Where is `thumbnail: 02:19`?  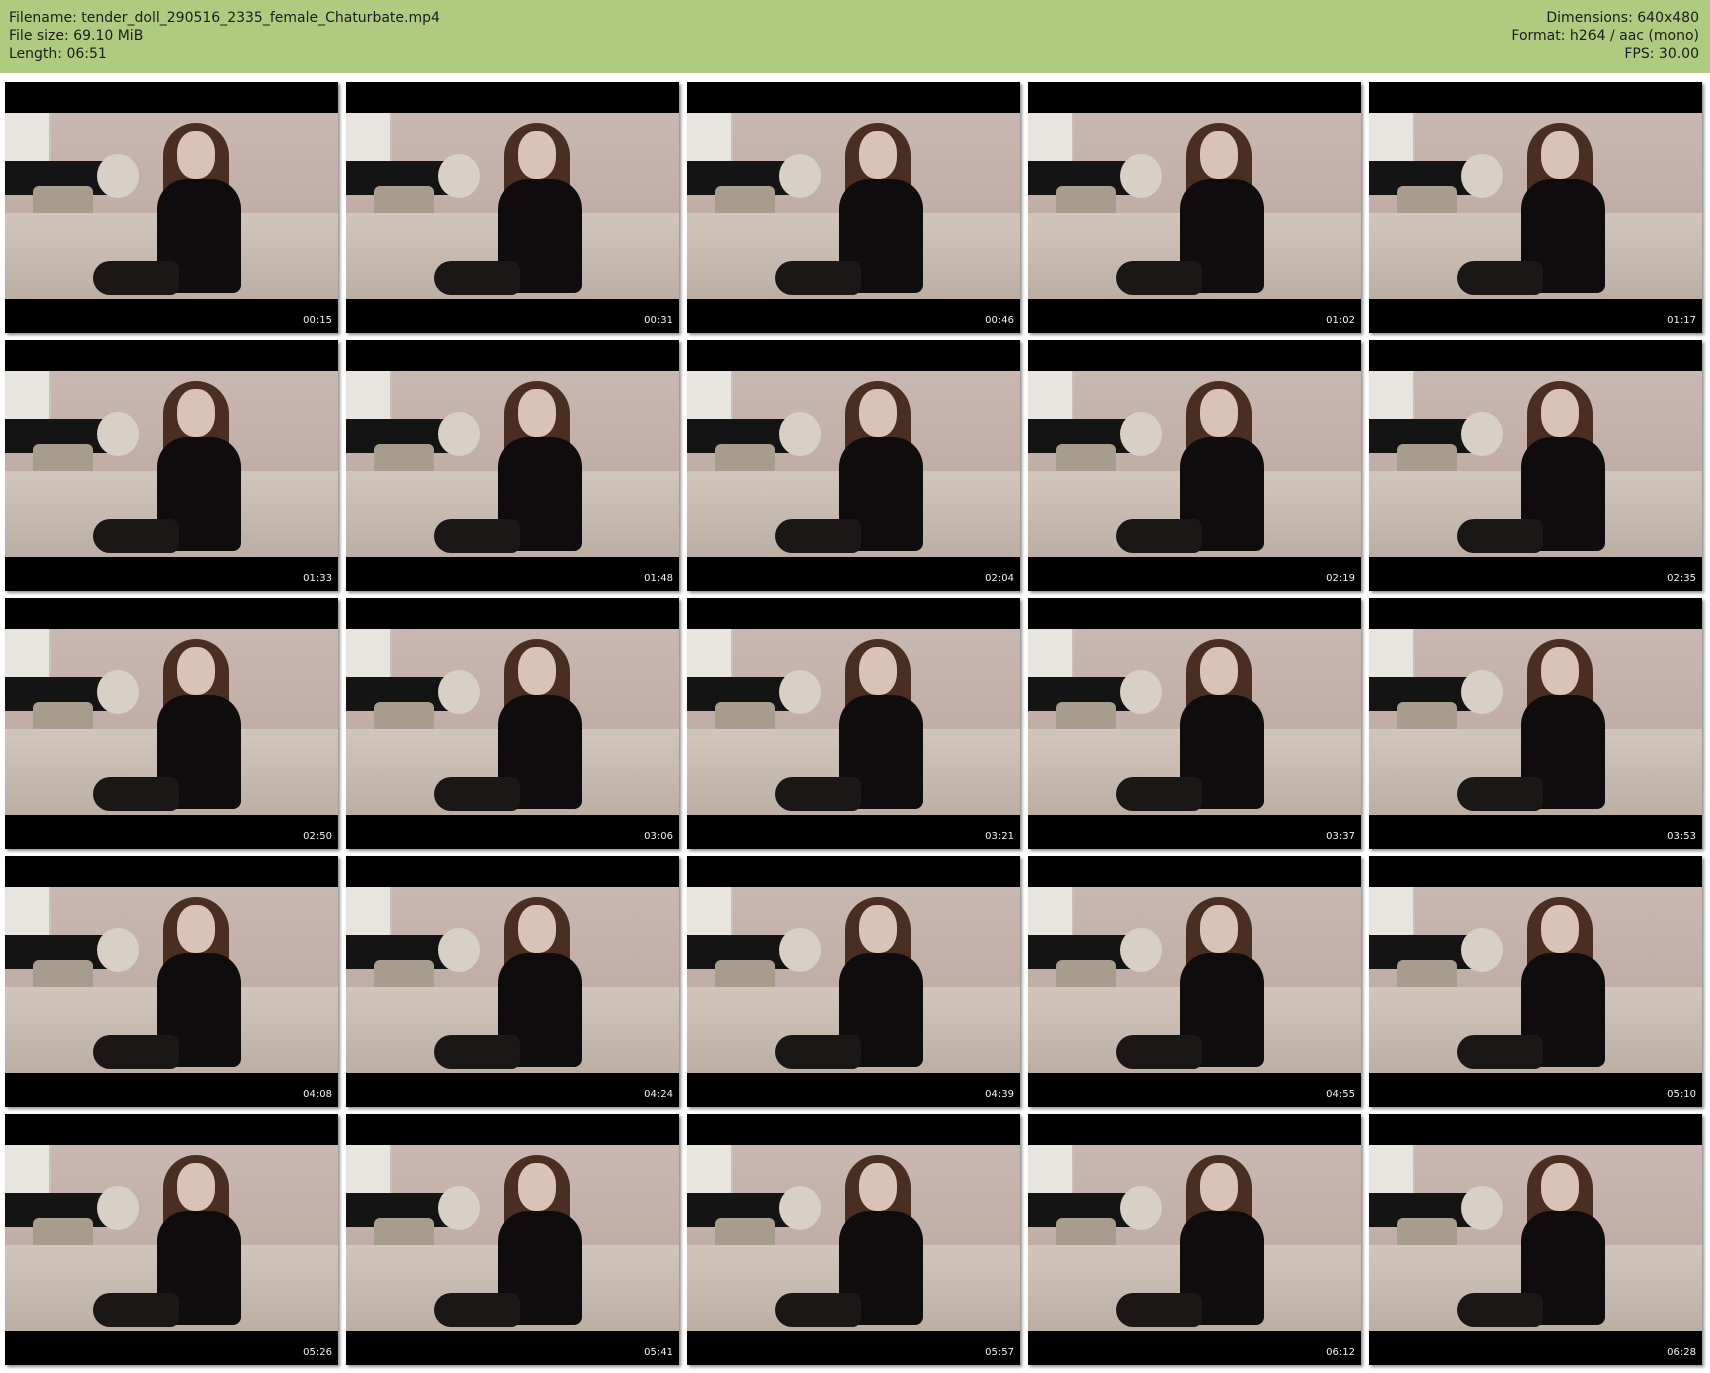 thumbnail: 02:19 is located at coordinates (1194, 465).